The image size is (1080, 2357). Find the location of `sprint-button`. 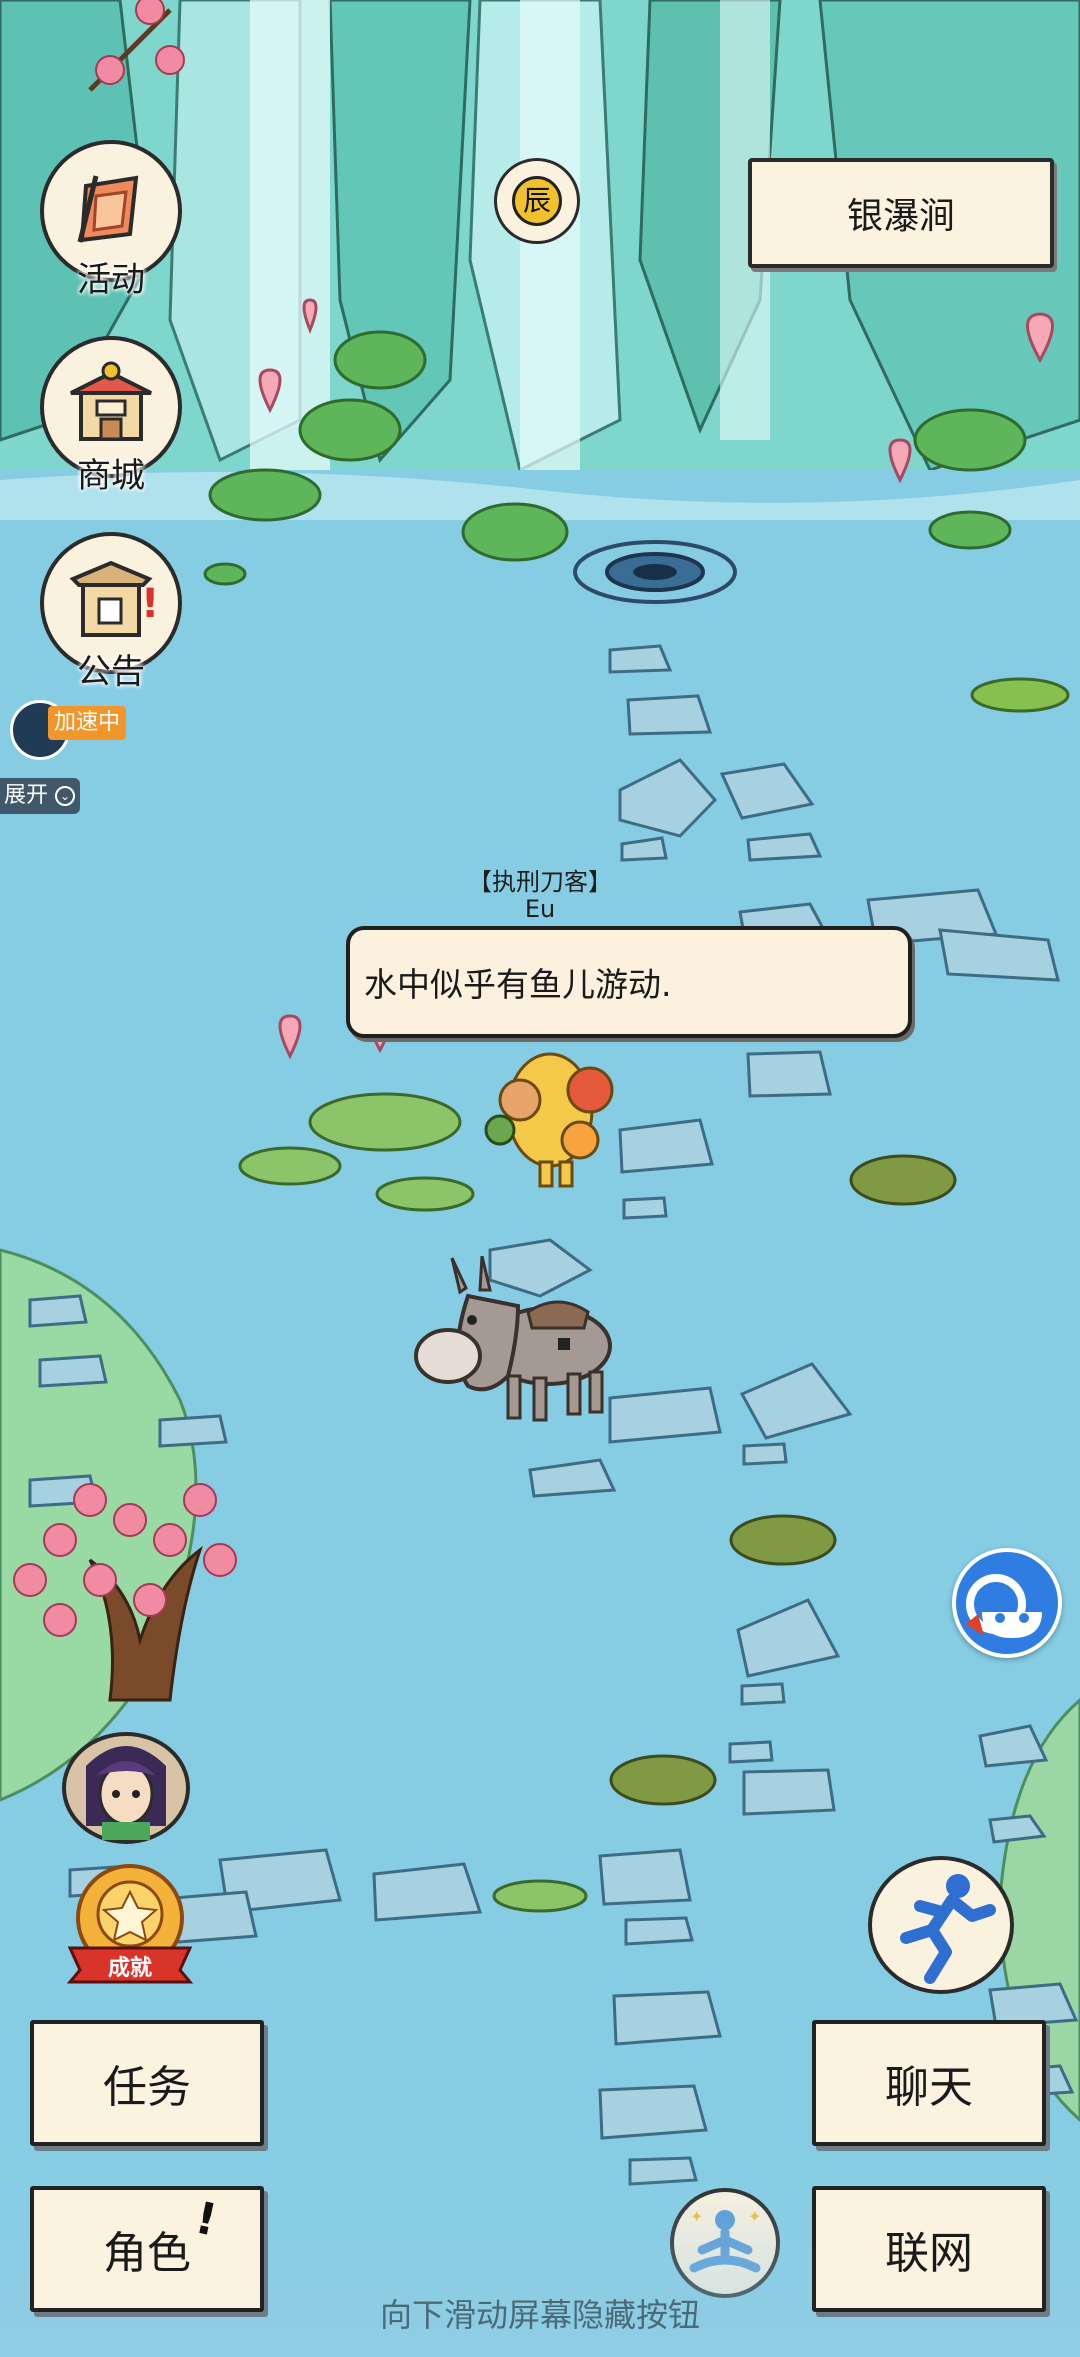

sprint-button is located at coordinates (941, 1925).